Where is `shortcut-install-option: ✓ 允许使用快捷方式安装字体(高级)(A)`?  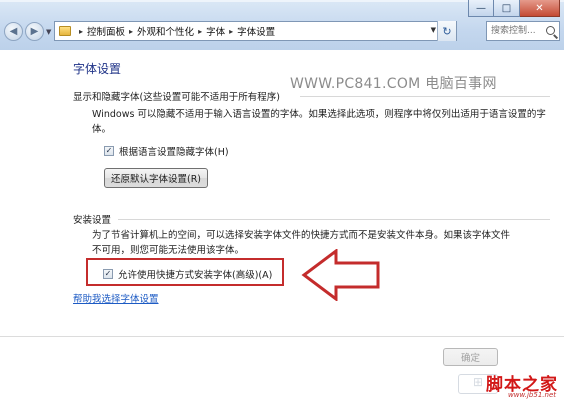
shortcut-install-option: ✓ 允许使用快捷方式安装字体(高级)(A) is located at coordinates (187, 274).